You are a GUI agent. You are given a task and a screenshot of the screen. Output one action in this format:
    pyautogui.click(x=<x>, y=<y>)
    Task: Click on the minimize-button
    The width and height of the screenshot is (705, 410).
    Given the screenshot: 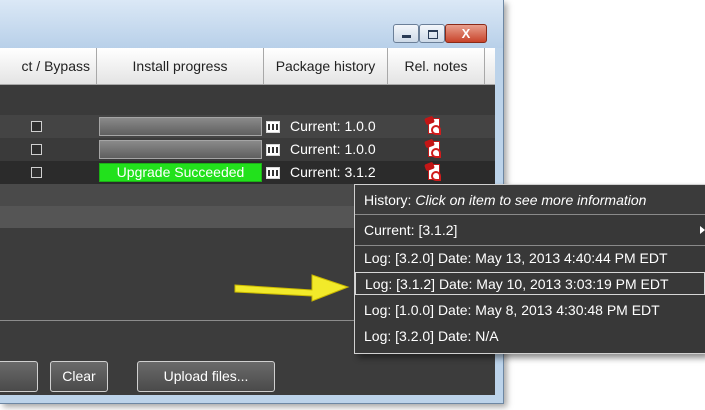 What is the action you would take?
    pyautogui.click(x=406, y=33)
    